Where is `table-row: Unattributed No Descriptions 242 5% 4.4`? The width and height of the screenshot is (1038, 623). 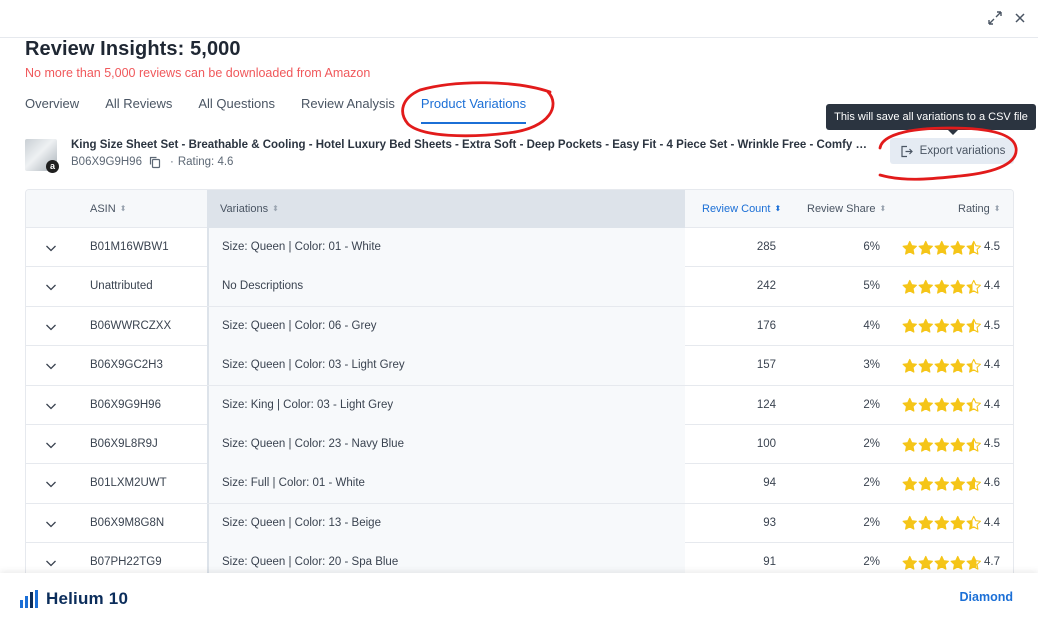
table-row: Unattributed No Descriptions 242 5% 4.4 is located at coordinates (519, 287).